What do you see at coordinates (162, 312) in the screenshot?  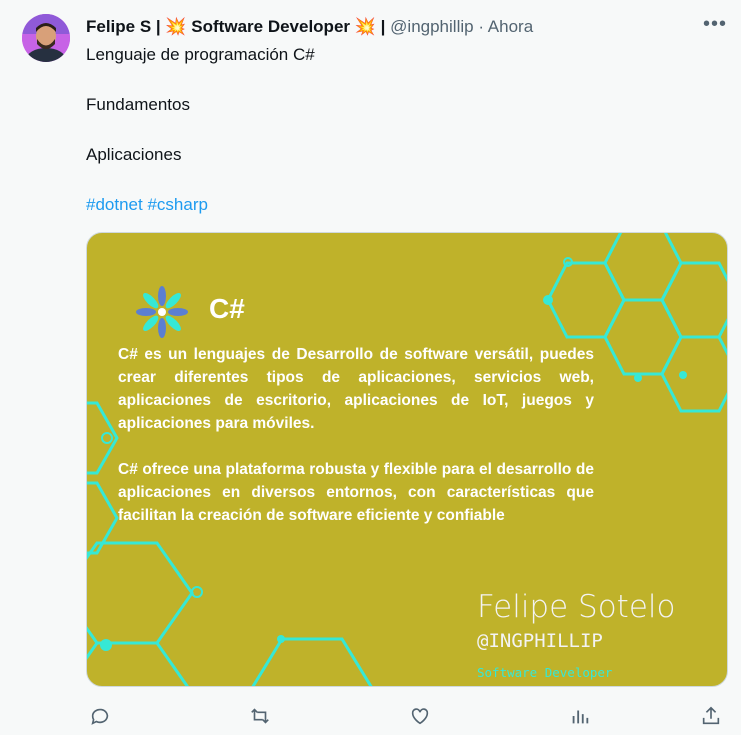 I see `csharp-logo-icon` at bounding box center [162, 312].